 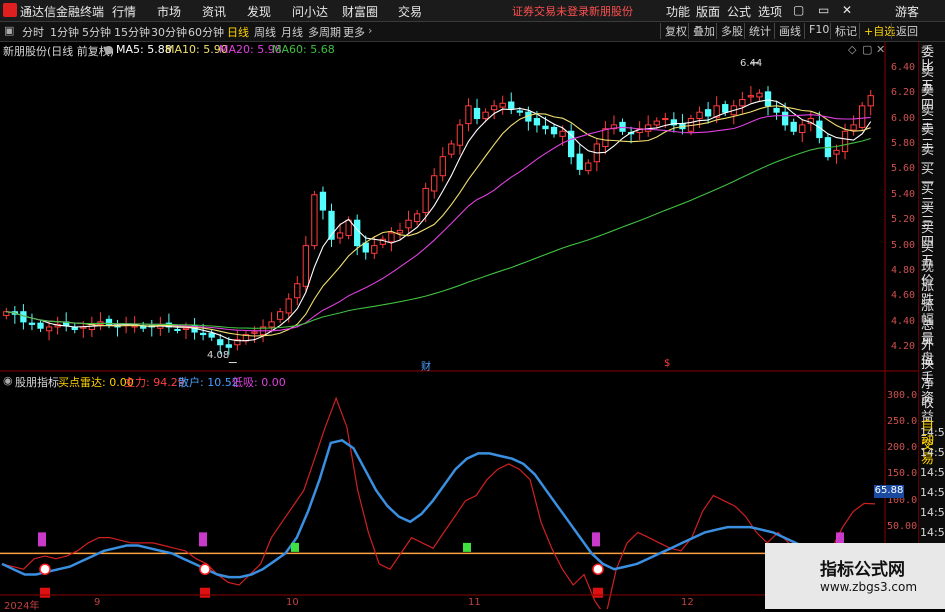 I want to click on watermark-url: www.zbgs3.com, so click(x=869, y=587).